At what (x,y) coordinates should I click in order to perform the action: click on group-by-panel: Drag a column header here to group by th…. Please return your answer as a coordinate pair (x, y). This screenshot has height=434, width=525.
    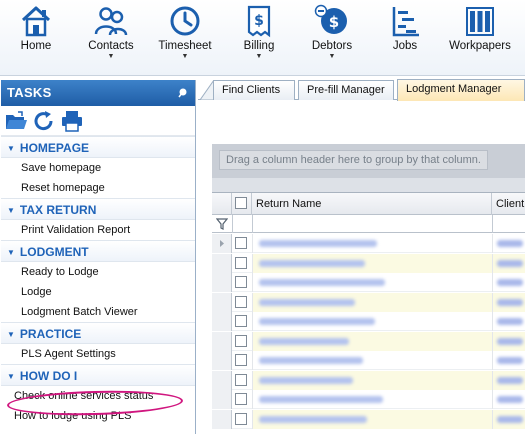
    Looking at the image, I should click on (368, 161).